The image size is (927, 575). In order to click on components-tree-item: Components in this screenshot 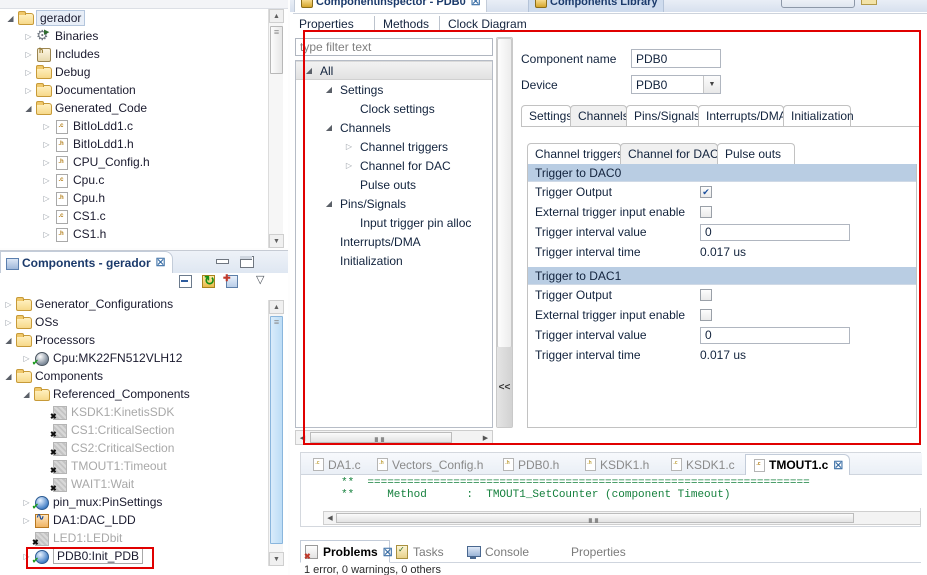, I will do `click(134, 376)`.